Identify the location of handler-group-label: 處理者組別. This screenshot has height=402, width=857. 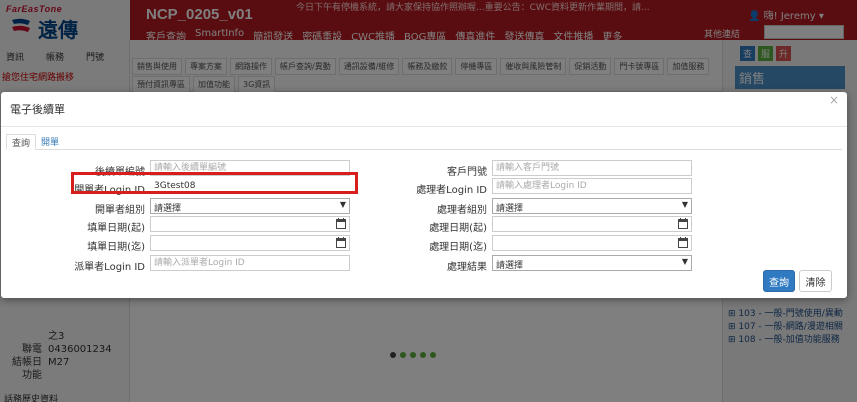
(462, 210).